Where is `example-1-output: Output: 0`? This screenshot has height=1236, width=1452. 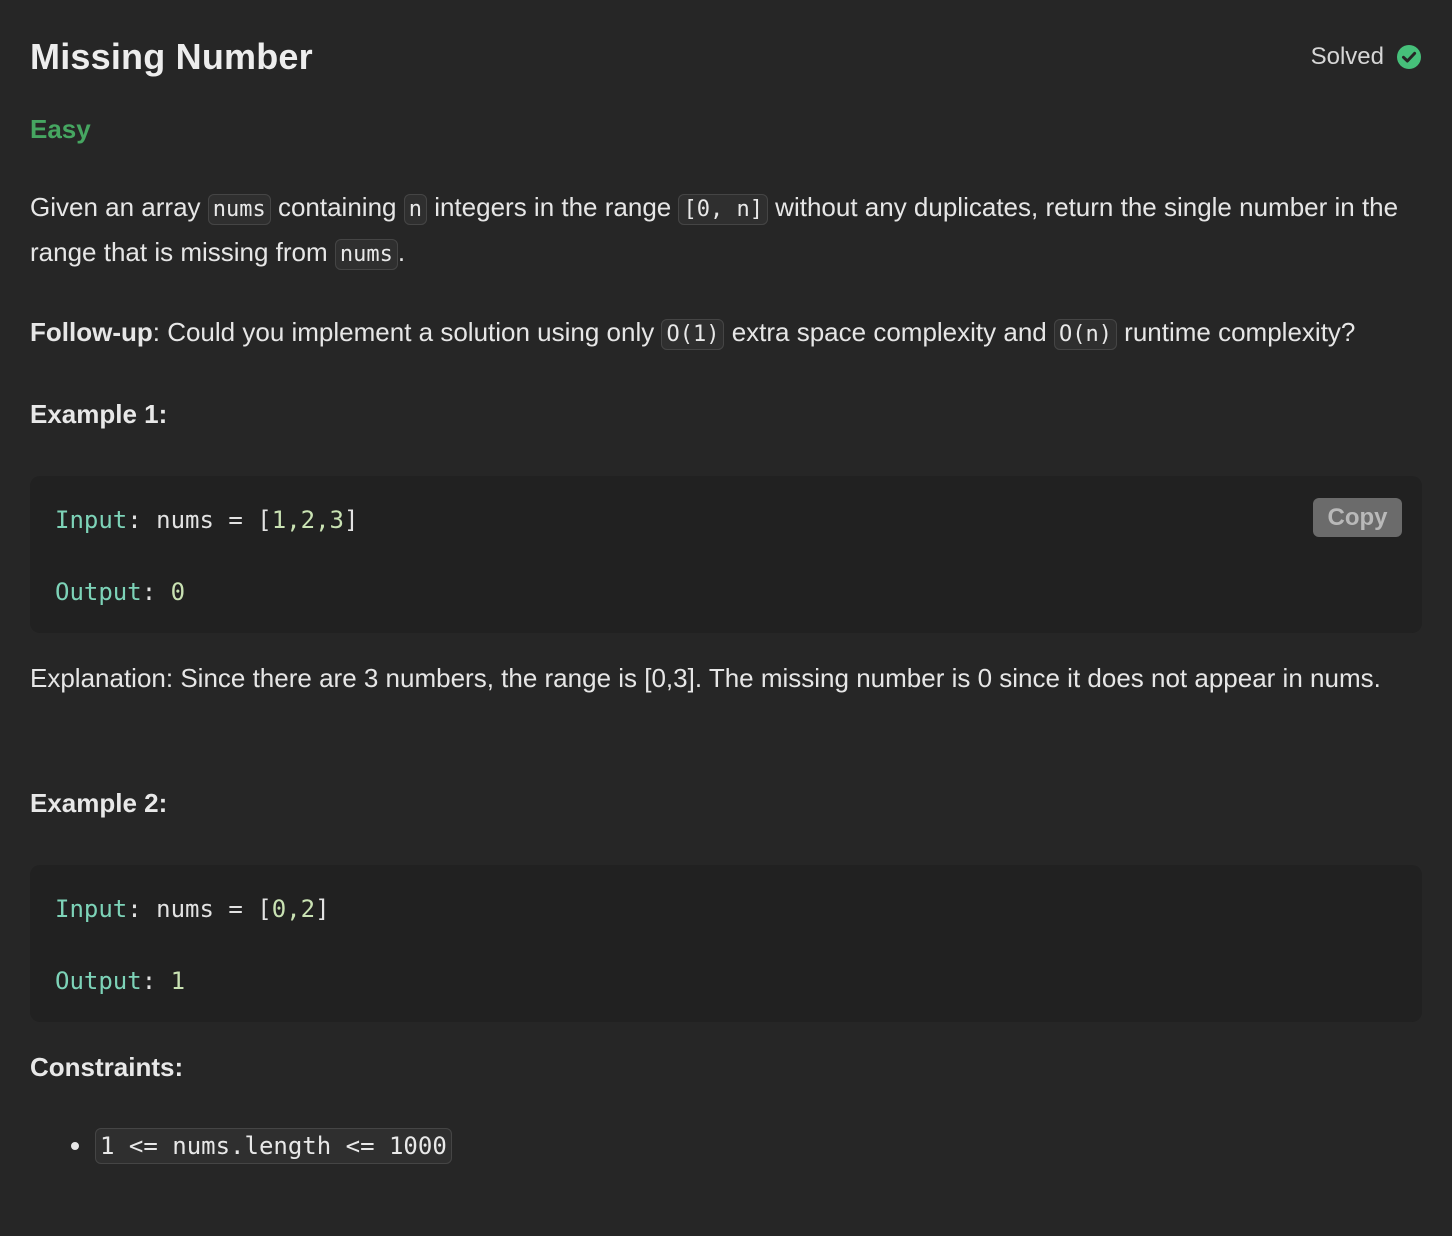
example-1-output: Output: 0 is located at coordinates (120, 592).